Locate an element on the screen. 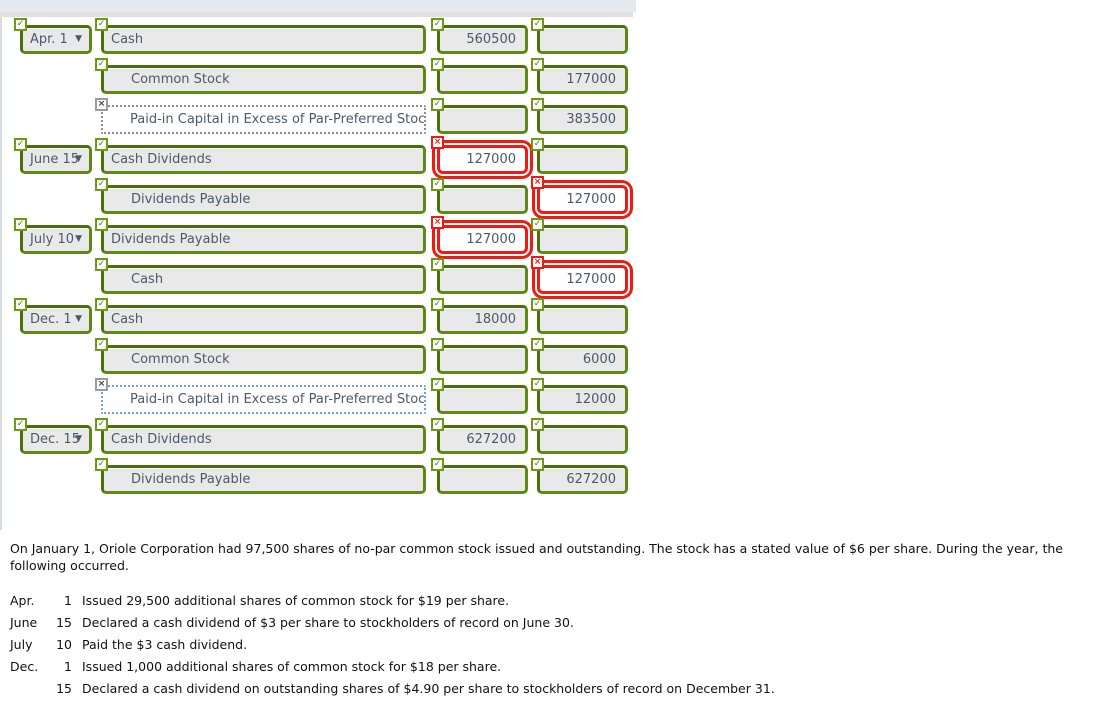  date-select-value: Apr. 1 is located at coordinates (49, 39).